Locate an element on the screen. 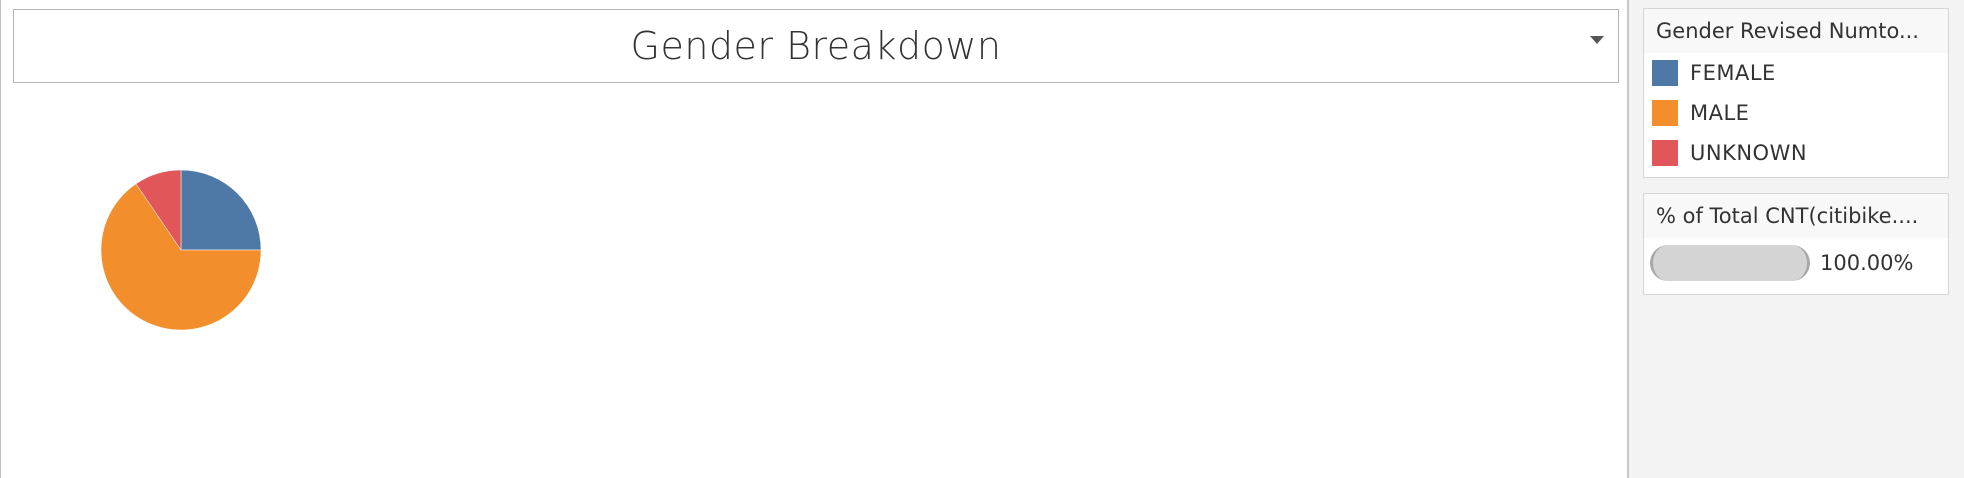 This screenshot has height=478, width=1964. legend-label-unknown: UNKNOWN is located at coordinates (1749, 153).